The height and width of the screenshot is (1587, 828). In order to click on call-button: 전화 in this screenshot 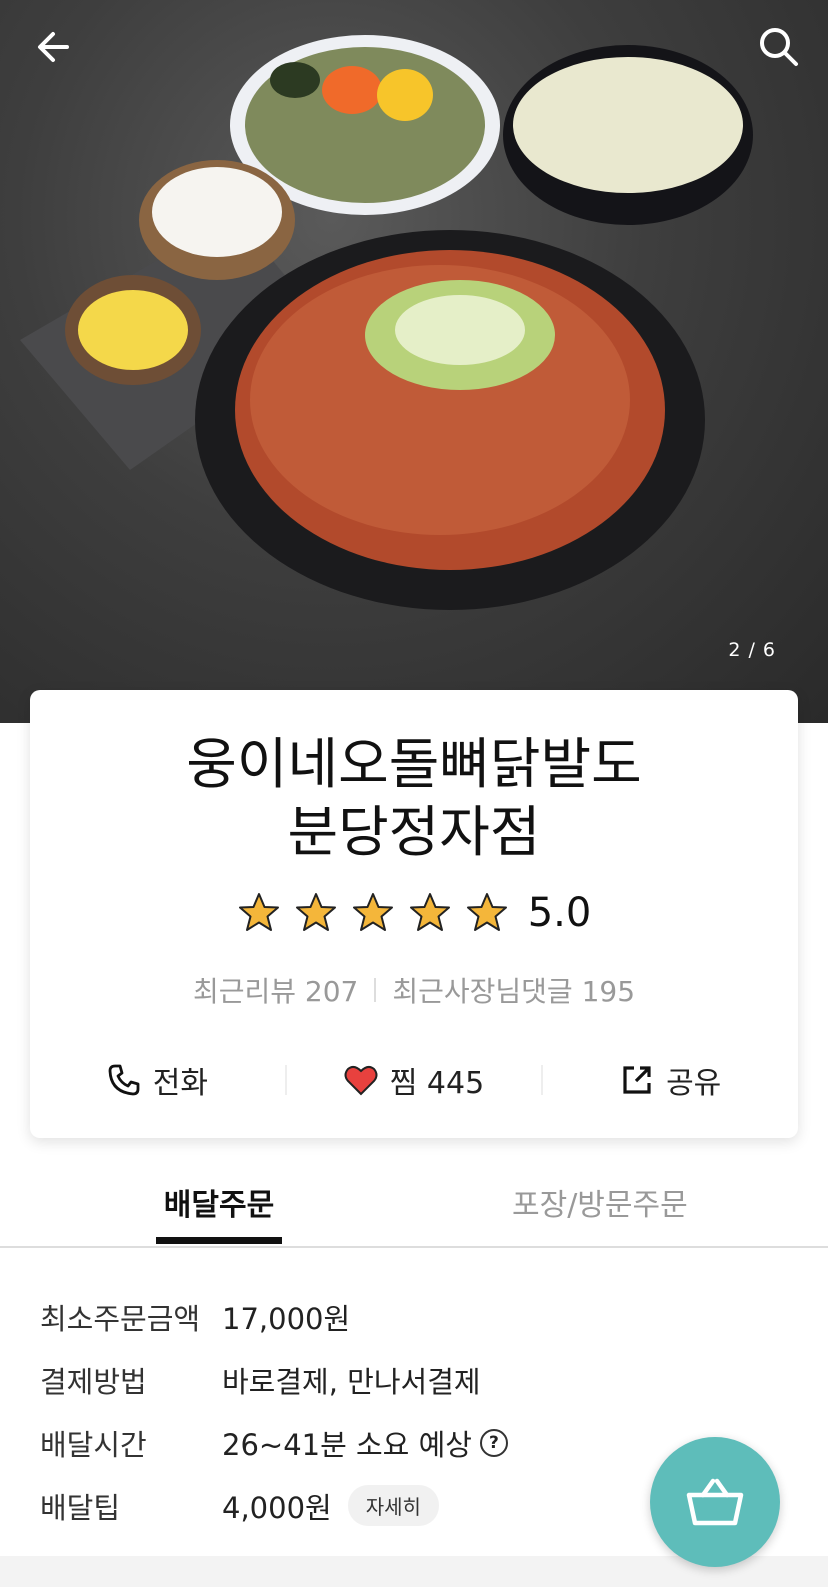, I will do `click(157, 1080)`.